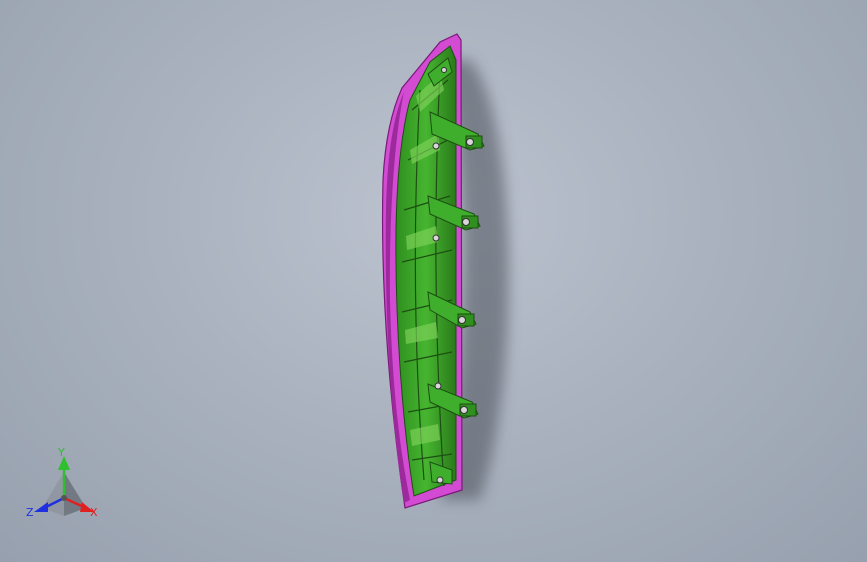  I want to click on axis-triad: Y X Z, so click(62, 482).